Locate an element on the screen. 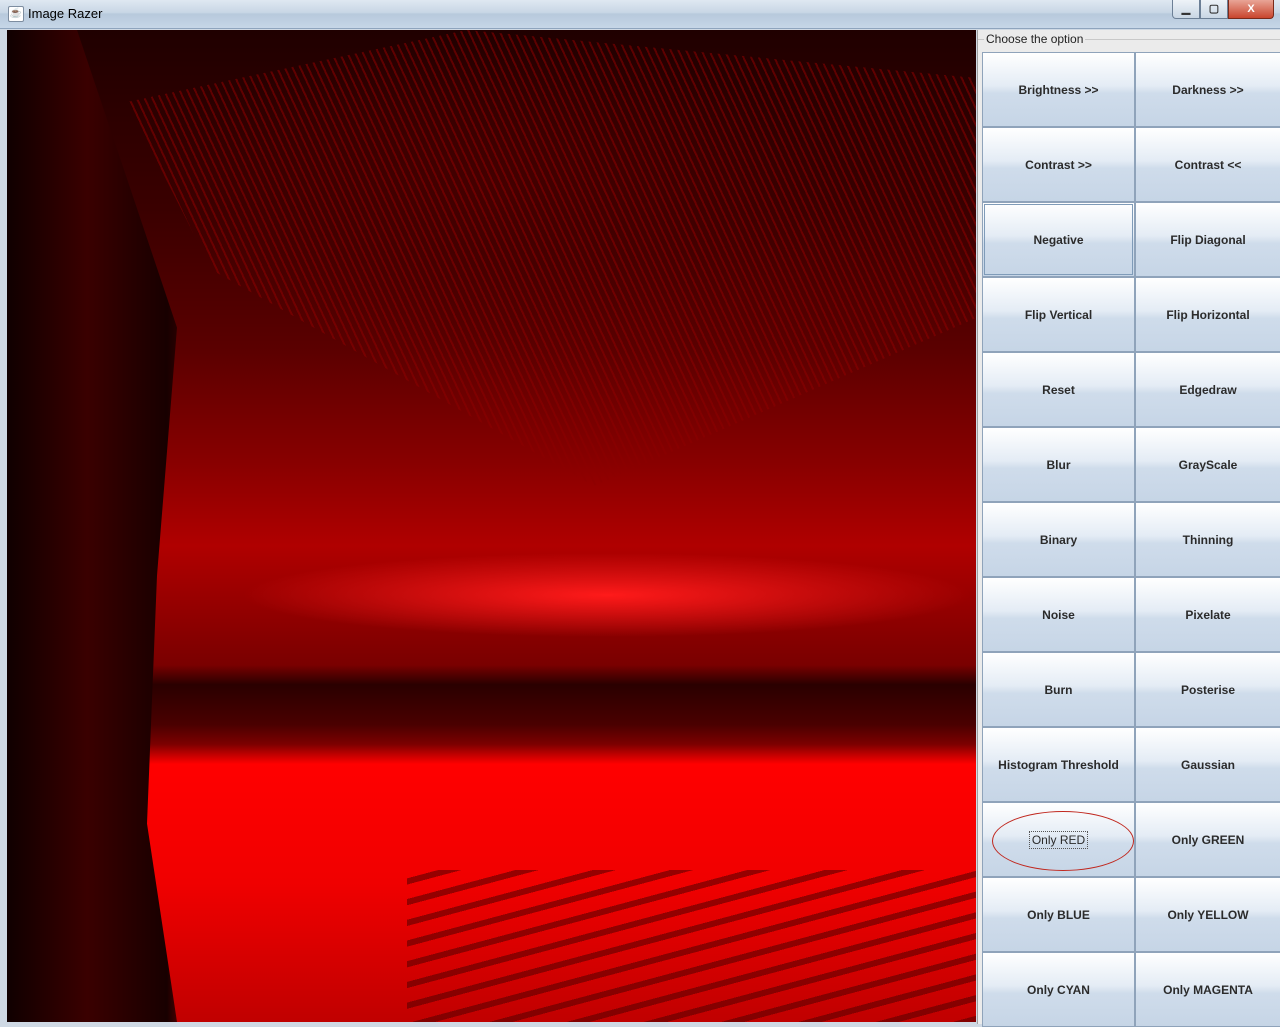  button-label: Posterise is located at coordinates (1208, 689).